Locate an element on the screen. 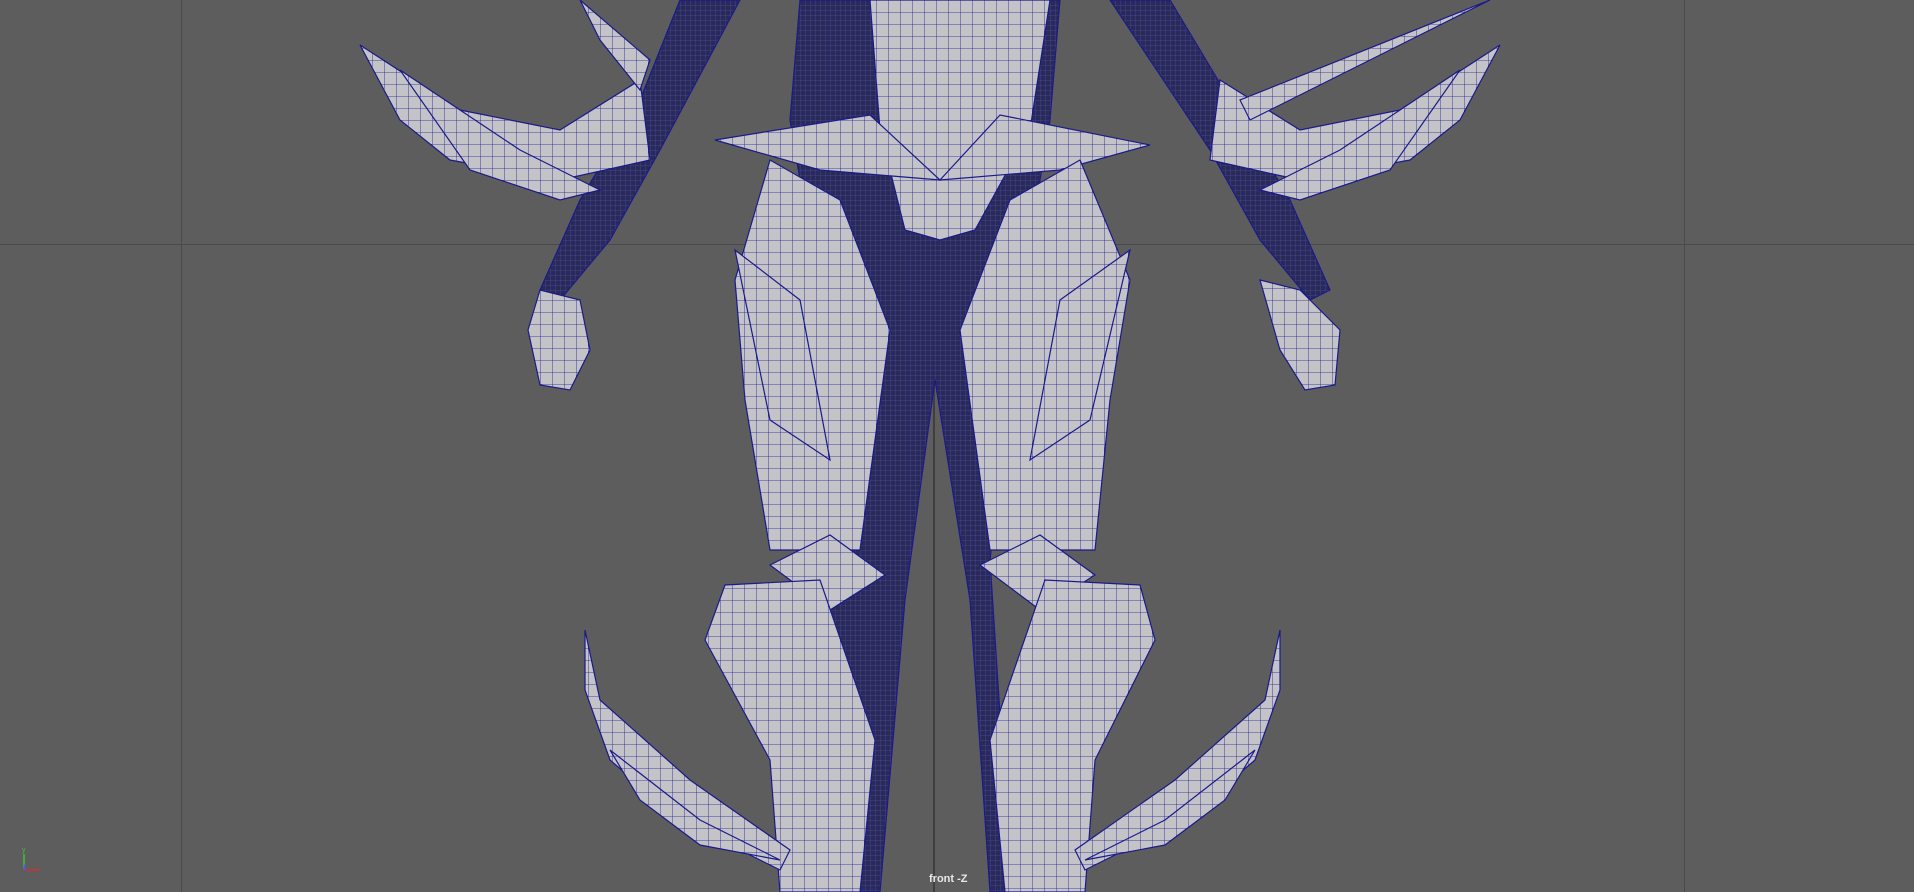 The height and width of the screenshot is (892, 1914). axis-gizmo-icon: y is located at coordinates (31, 859).